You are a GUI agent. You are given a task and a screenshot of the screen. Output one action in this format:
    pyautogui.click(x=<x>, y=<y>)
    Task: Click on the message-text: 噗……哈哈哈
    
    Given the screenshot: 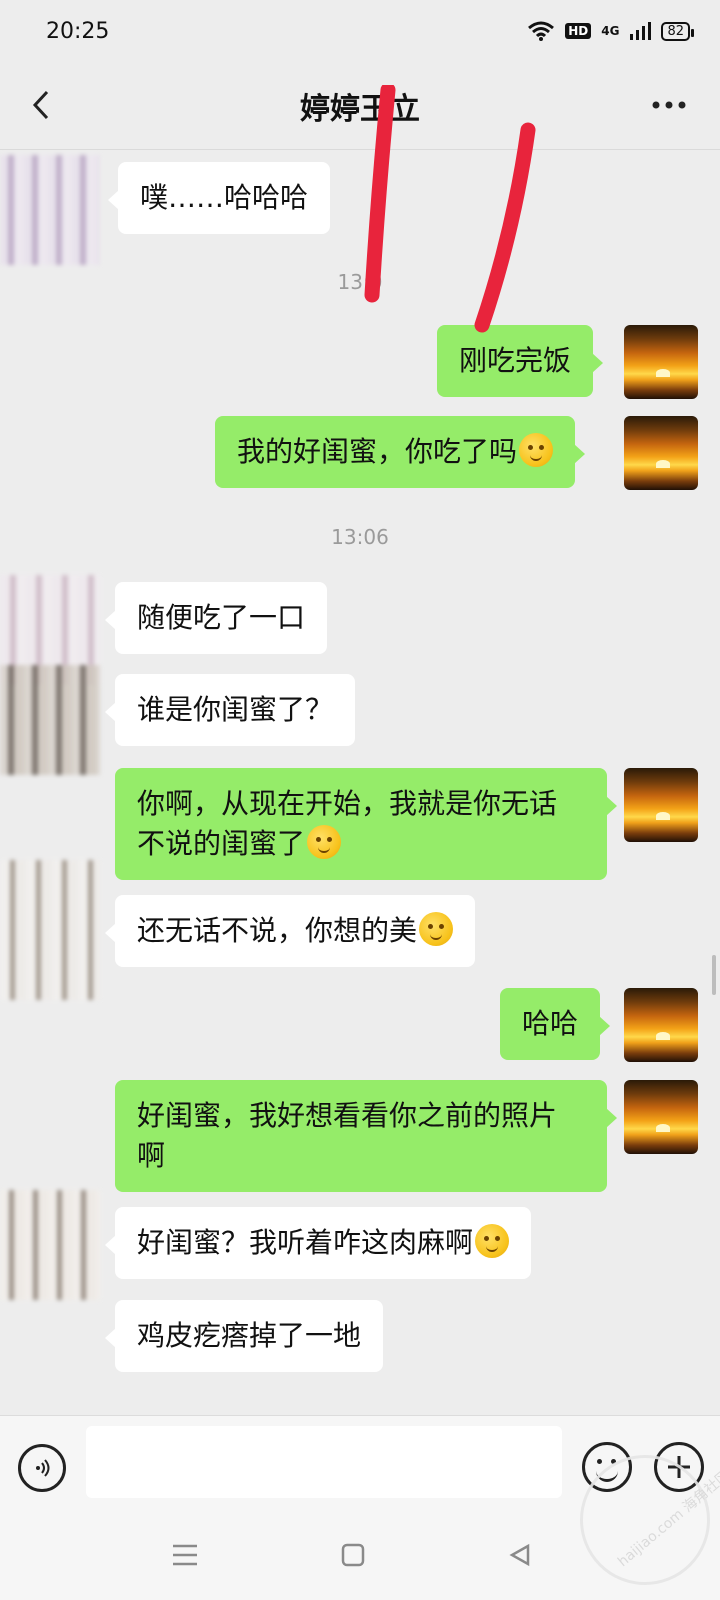 What is the action you would take?
    pyautogui.click(x=224, y=197)
    